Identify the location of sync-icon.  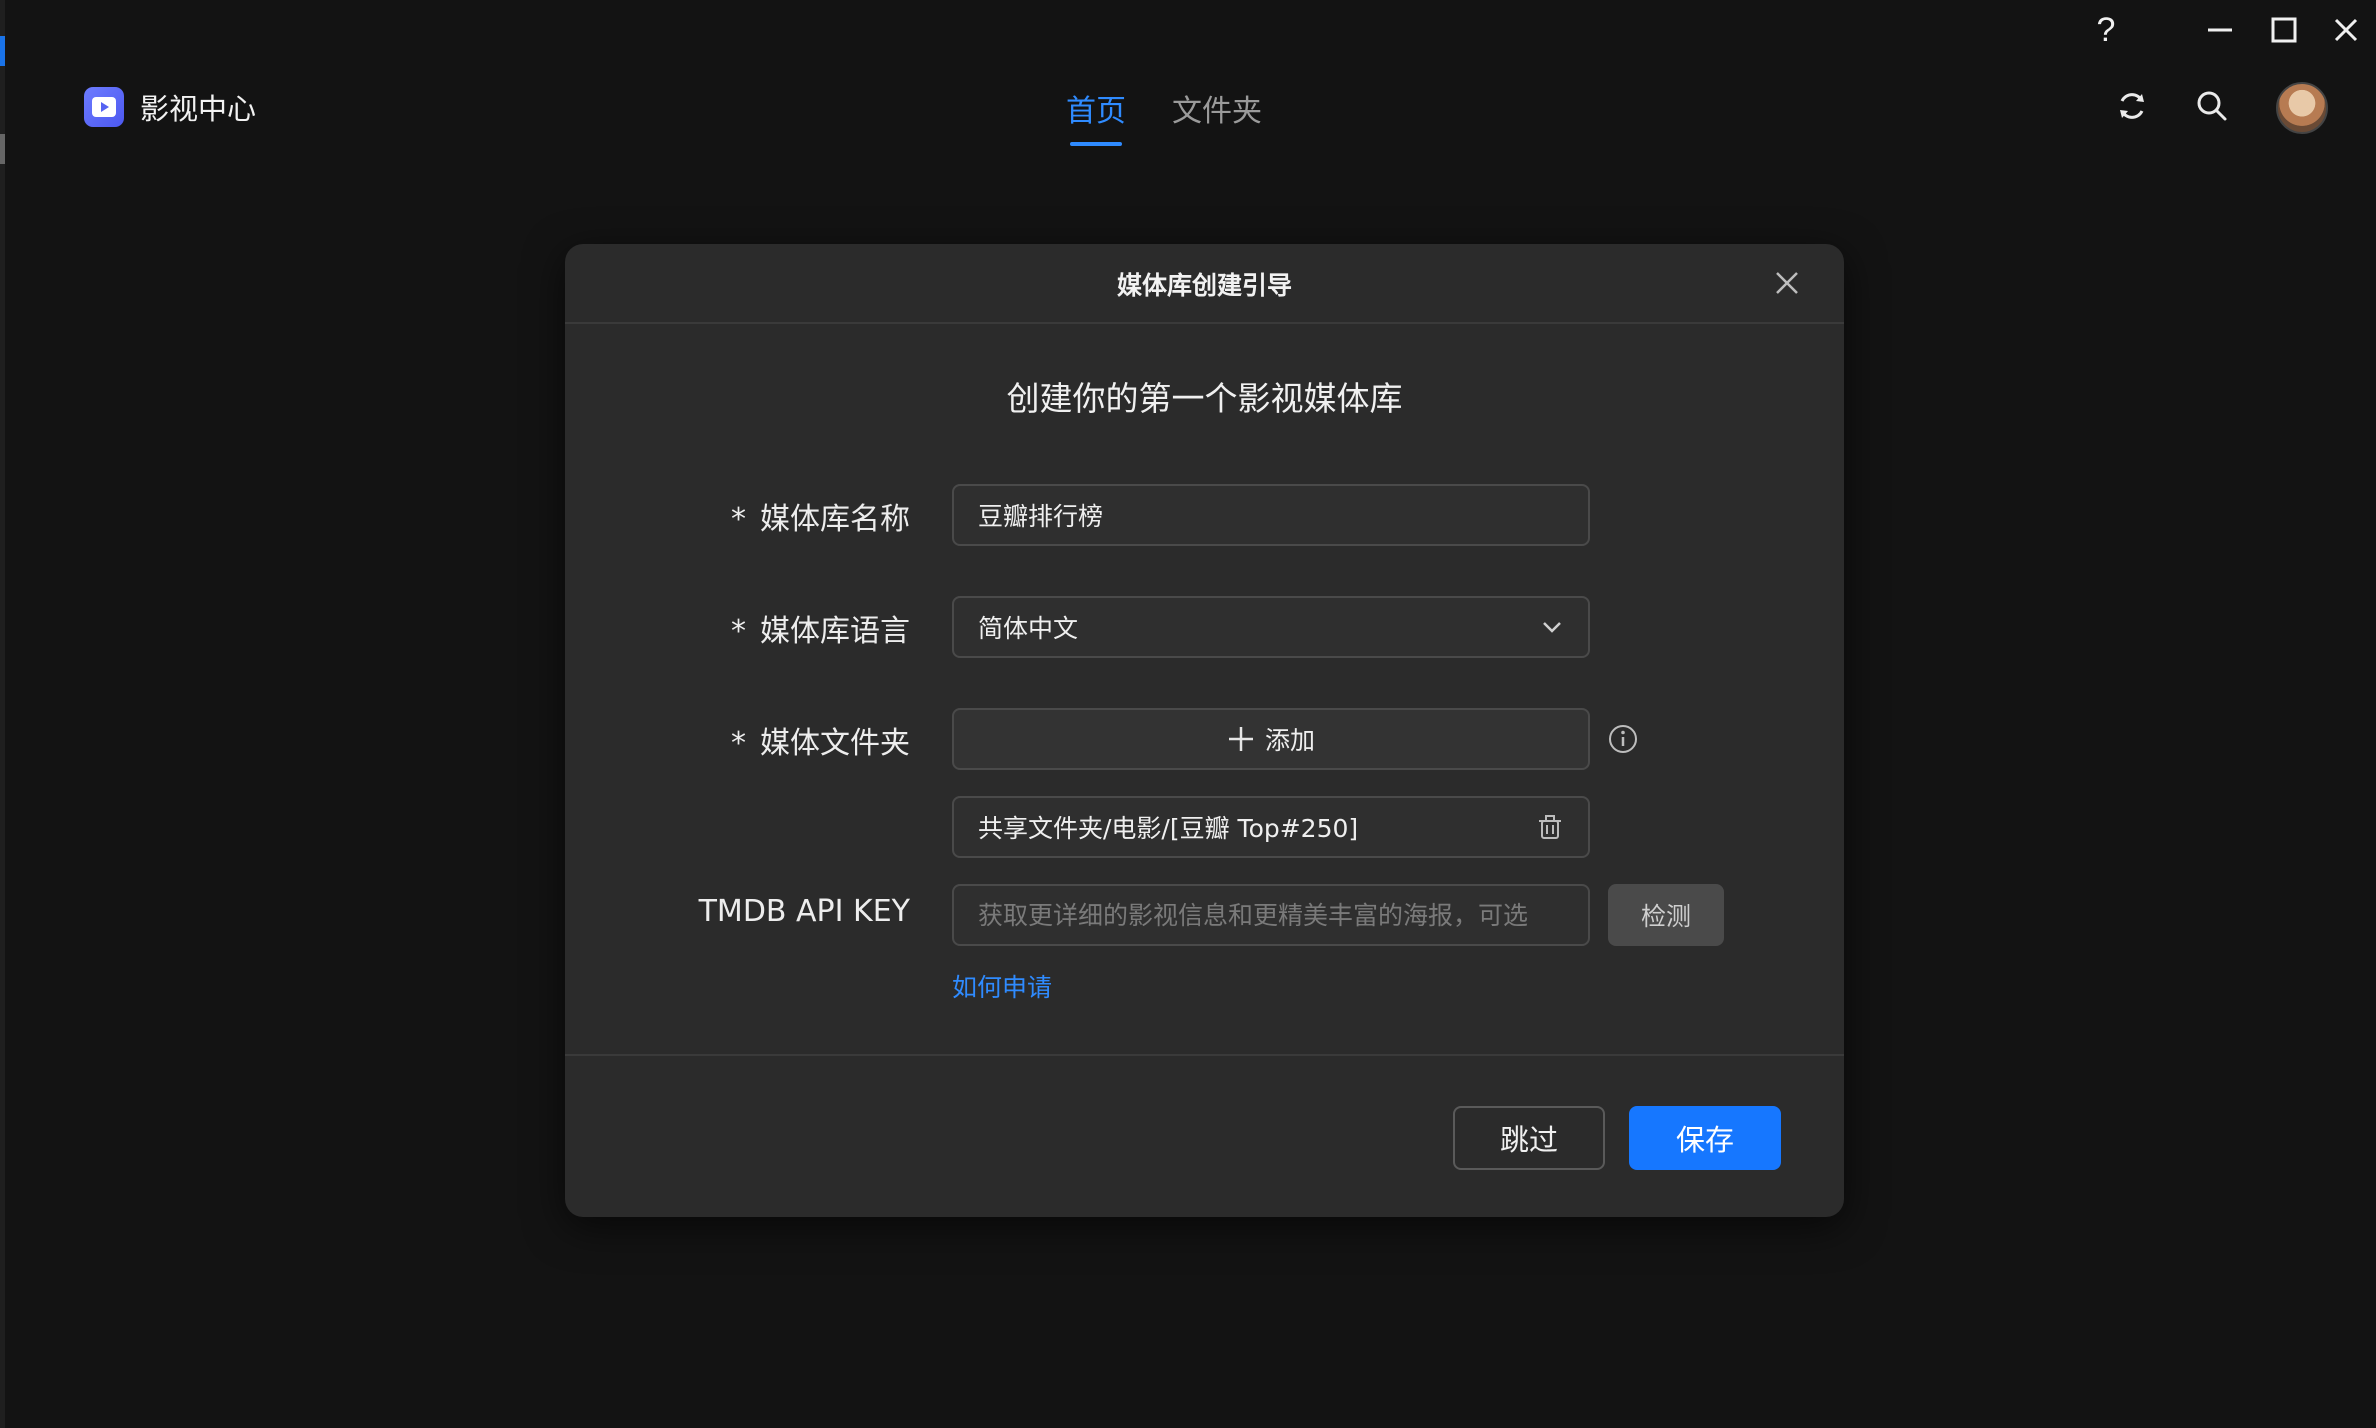
(2132, 106).